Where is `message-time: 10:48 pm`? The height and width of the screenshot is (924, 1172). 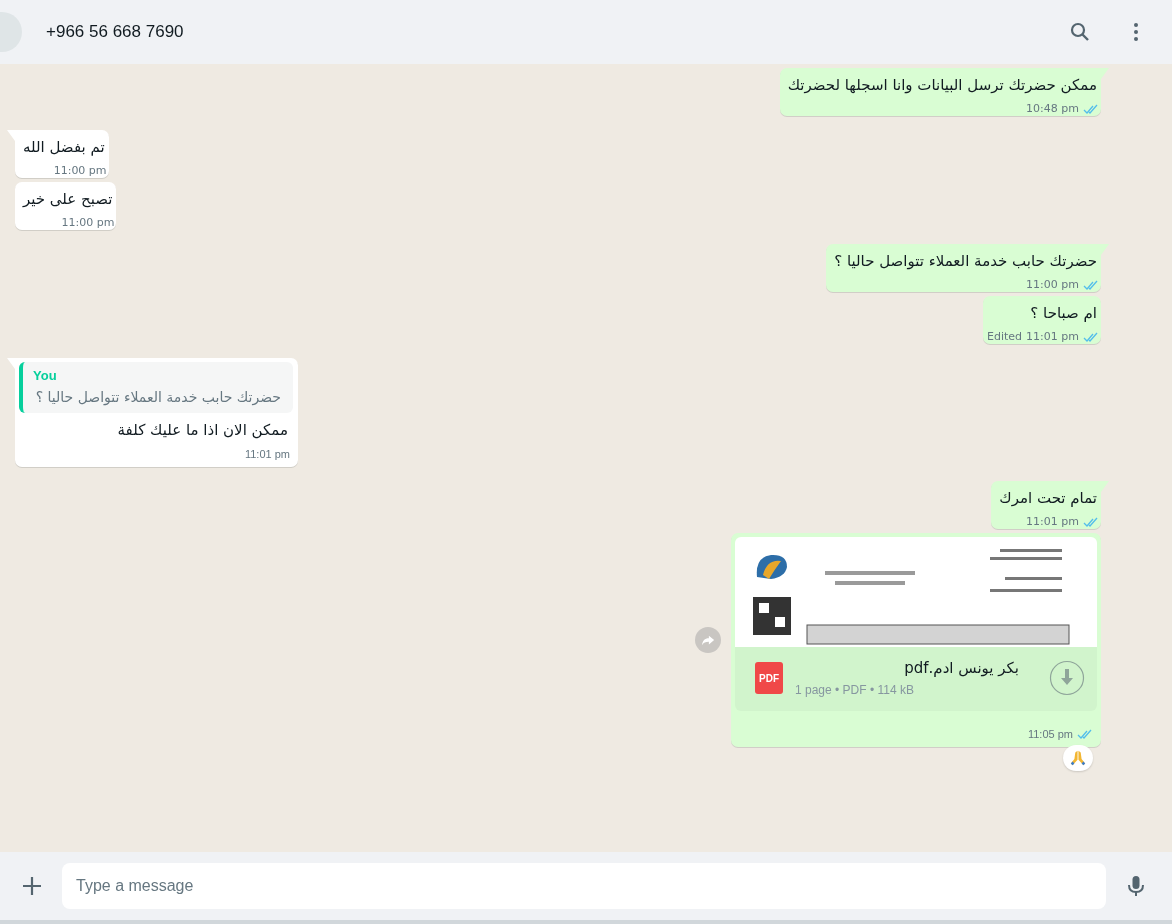 message-time: 10:48 pm is located at coordinates (1052, 109).